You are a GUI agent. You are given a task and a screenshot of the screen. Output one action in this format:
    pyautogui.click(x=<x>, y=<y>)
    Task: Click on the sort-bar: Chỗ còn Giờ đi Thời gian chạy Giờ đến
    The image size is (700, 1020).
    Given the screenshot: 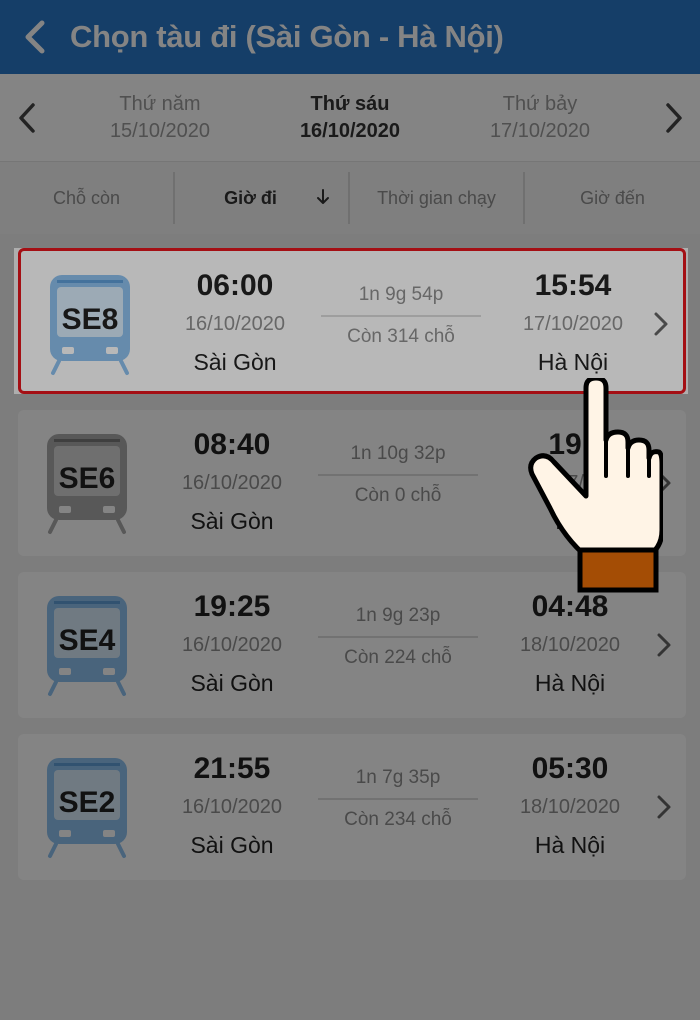 What is the action you would take?
    pyautogui.click(x=350, y=198)
    